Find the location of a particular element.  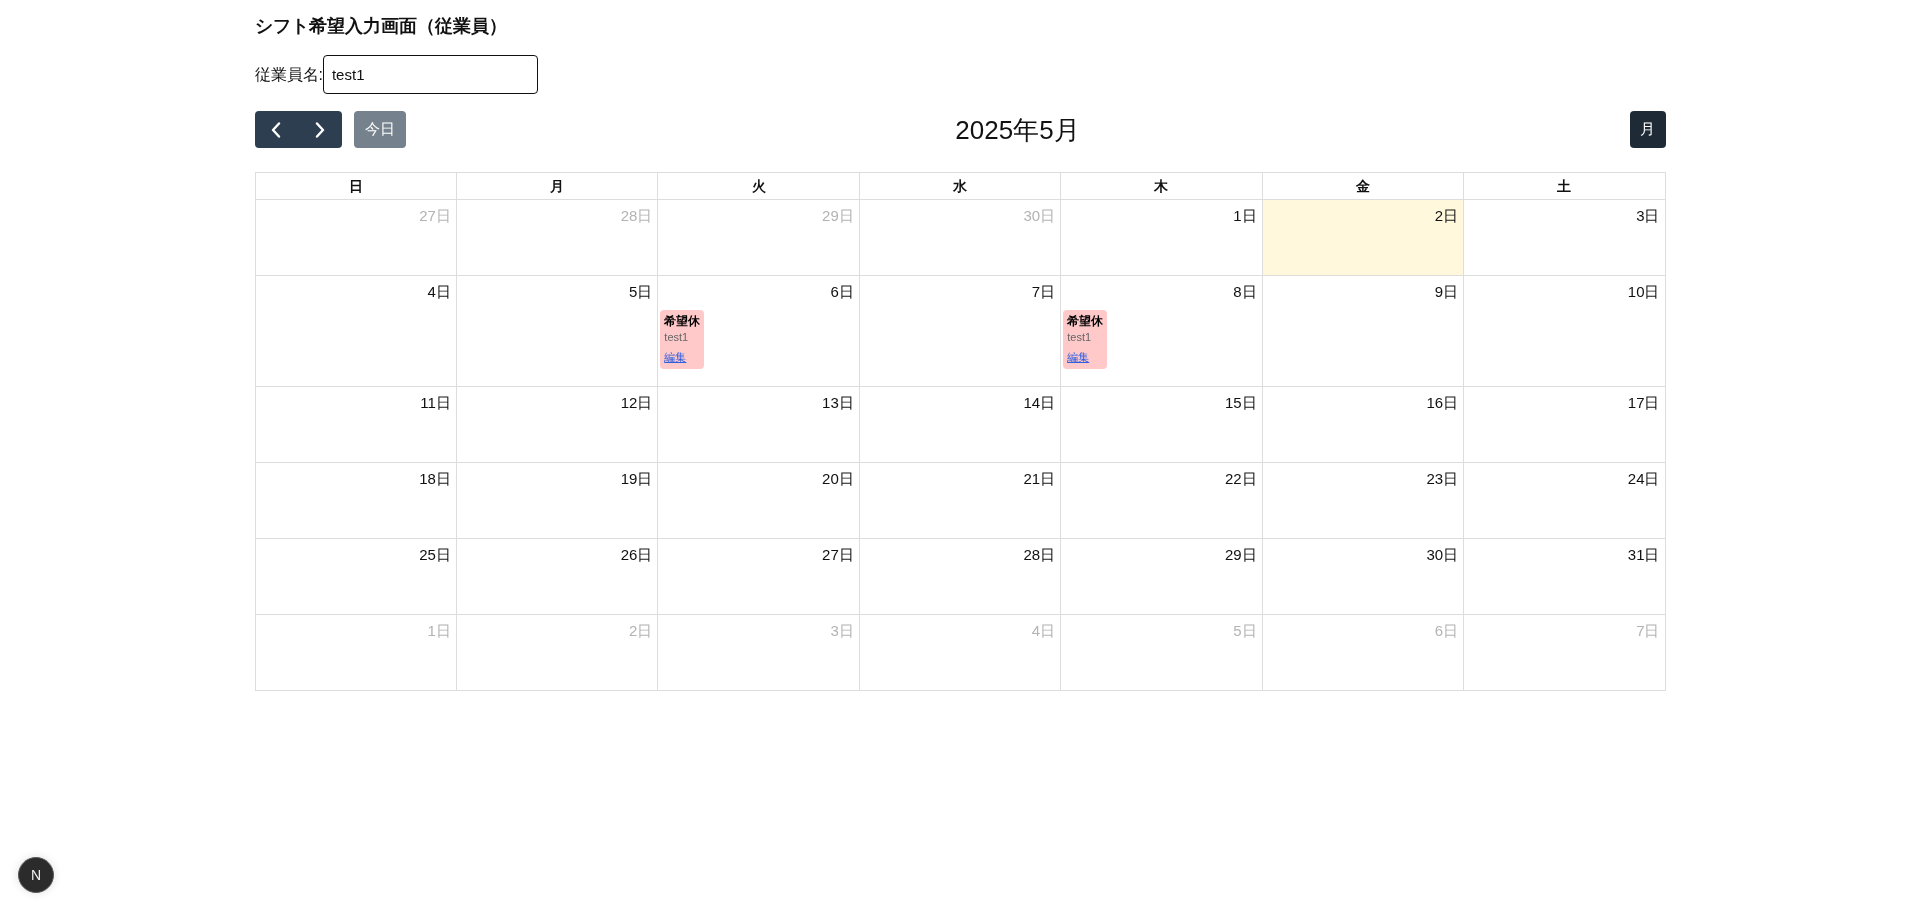

day-number: 24日 is located at coordinates (1643, 479).